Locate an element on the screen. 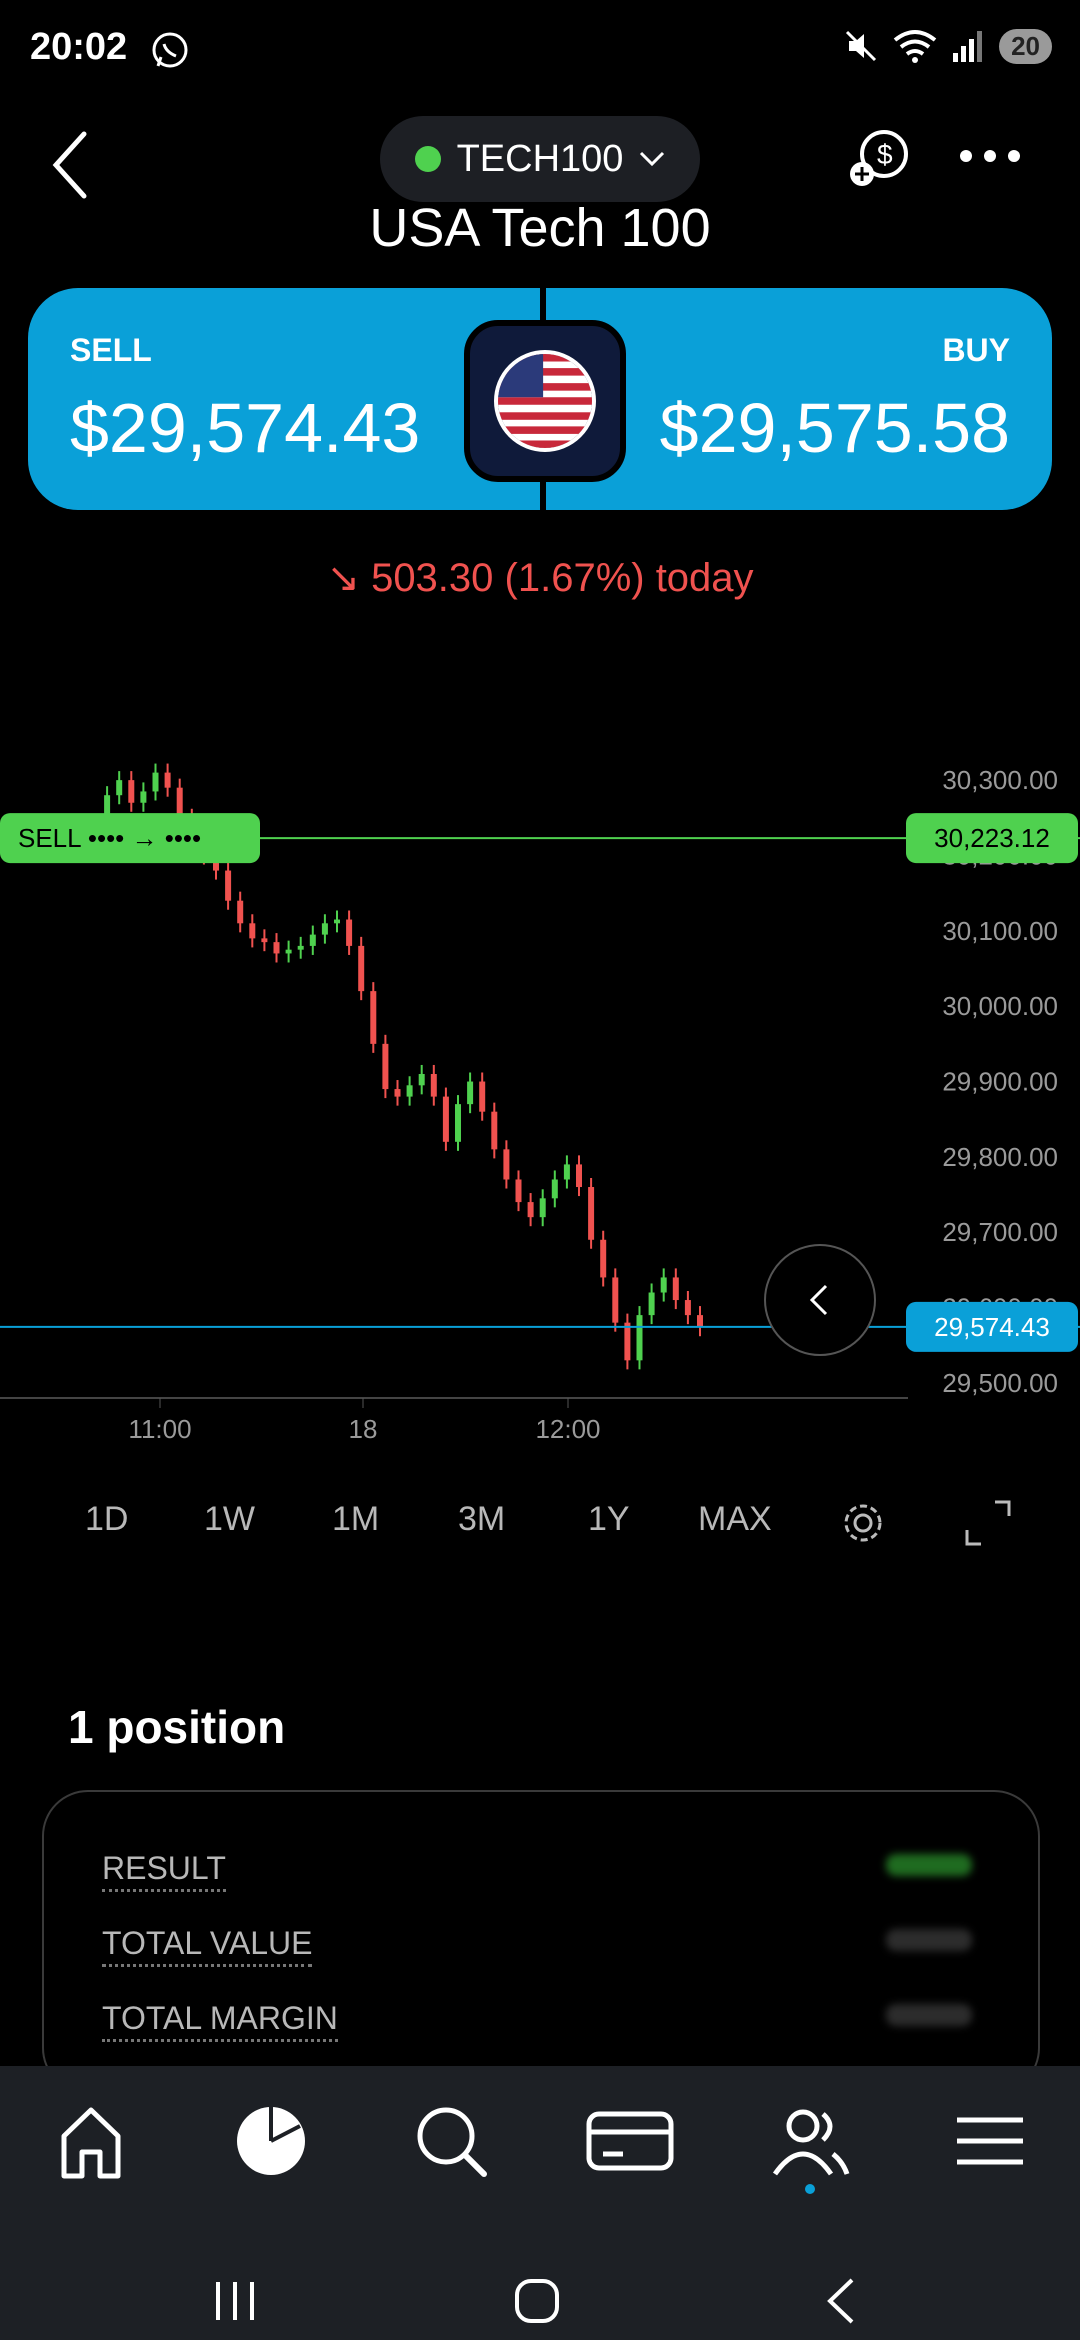 The height and width of the screenshot is (2340, 1080). current-price-label: 29,574.43 is located at coordinates (992, 1327).